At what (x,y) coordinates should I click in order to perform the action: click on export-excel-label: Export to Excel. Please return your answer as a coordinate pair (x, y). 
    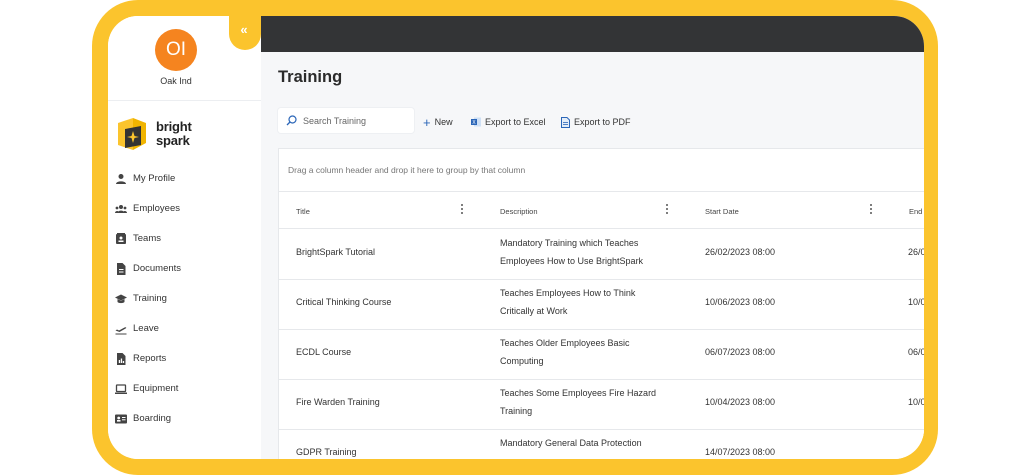
    Looking at the image, I should click on (515, 122).